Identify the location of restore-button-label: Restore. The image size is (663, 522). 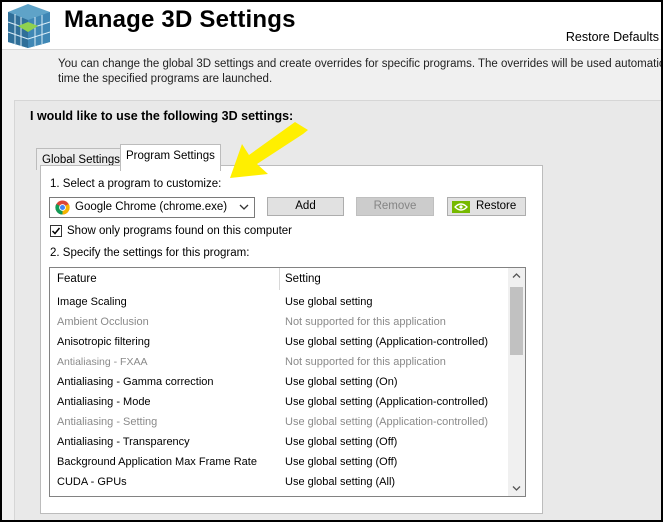
(496, 206).